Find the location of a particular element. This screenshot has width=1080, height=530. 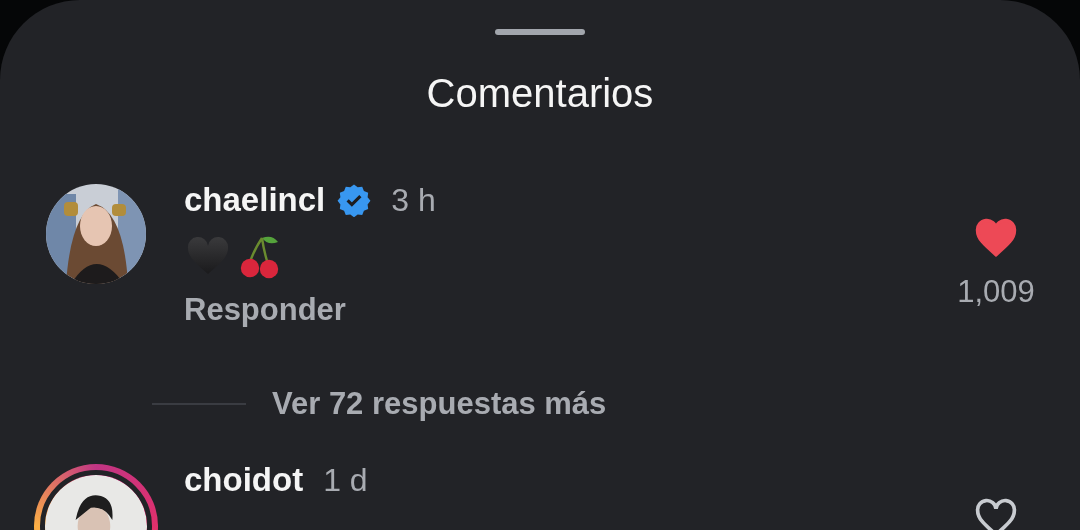

like-count: 1,009 is located at coordinates (996, 292).